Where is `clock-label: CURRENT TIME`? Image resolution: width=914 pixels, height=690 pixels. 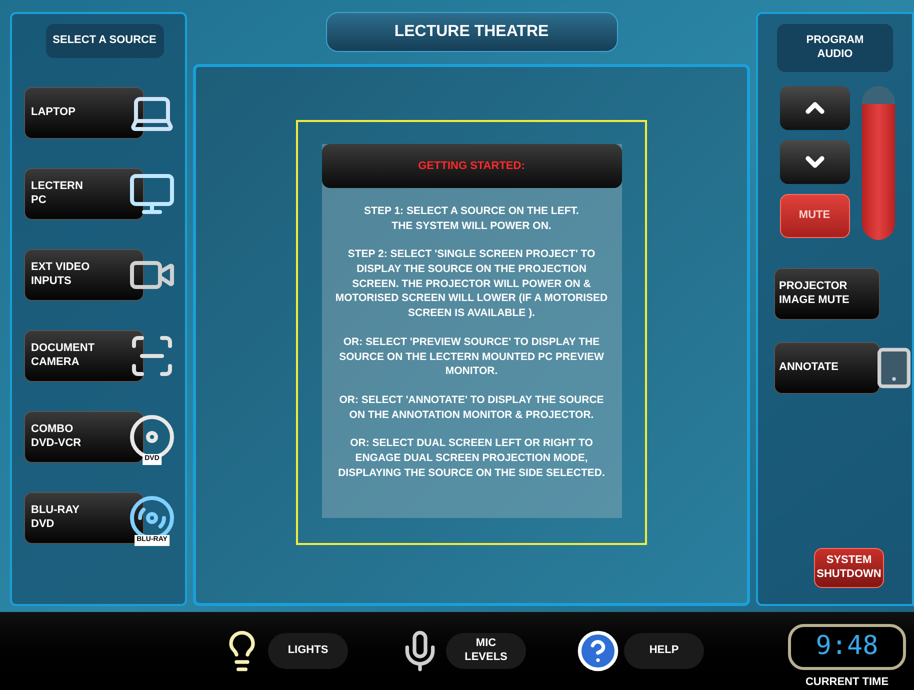 clock-label: CURRENT TIME is located at coordinates (847, 682).